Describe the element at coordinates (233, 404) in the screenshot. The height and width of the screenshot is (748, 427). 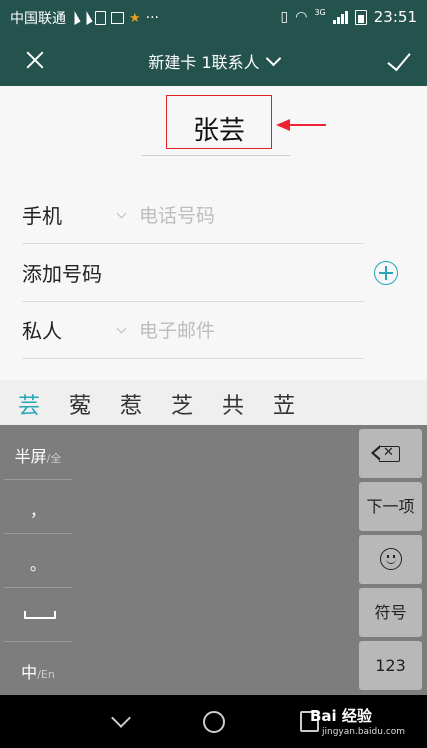
I see `candidate-word: 共` at that location.